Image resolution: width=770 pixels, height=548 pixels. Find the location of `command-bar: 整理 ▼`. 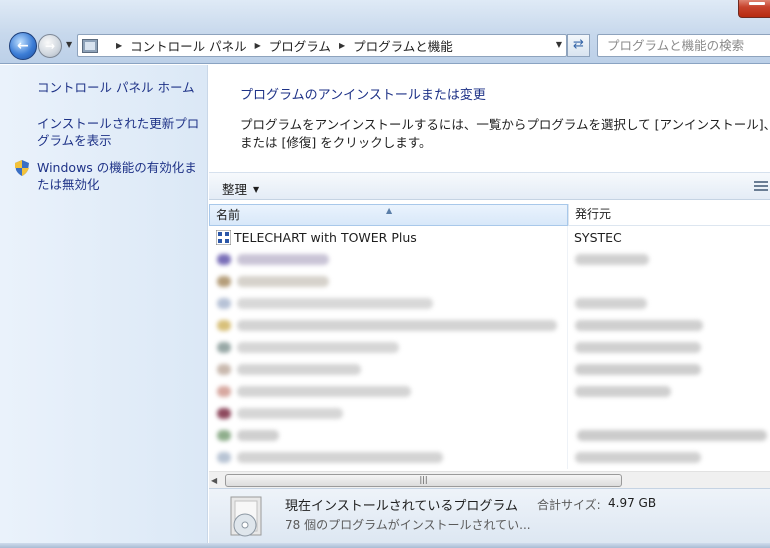

command-bar: 整理 ▼ is located at coordinates (489, 186).